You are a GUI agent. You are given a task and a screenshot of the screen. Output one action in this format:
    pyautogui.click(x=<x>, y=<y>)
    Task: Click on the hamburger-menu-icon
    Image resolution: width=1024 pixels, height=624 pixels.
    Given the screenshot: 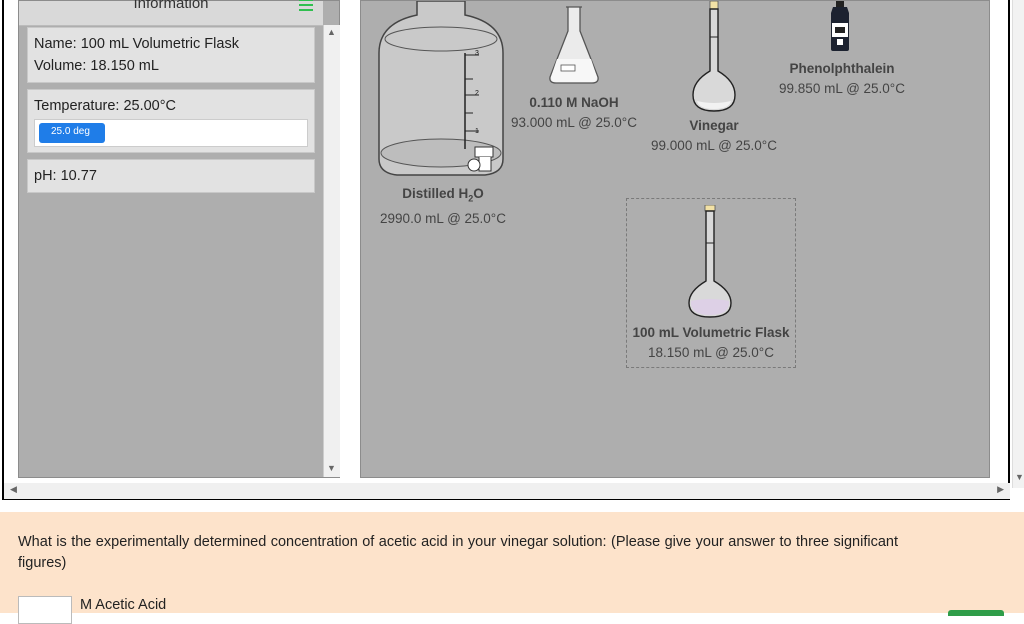 What is the action you would take?
    pyautogui.click(x=306, y=5)
    